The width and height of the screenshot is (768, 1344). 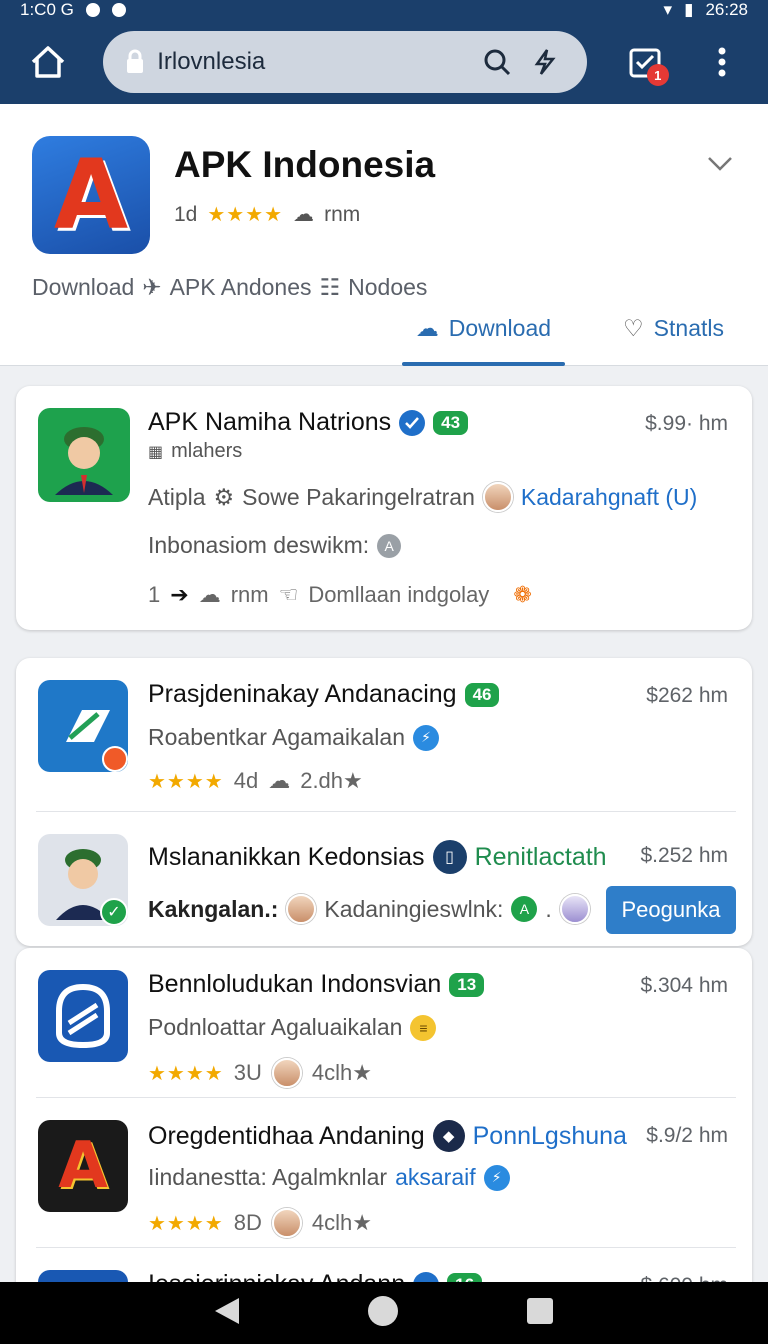 I want to click on app-logo-letter: A, so click(x=91, y=195).